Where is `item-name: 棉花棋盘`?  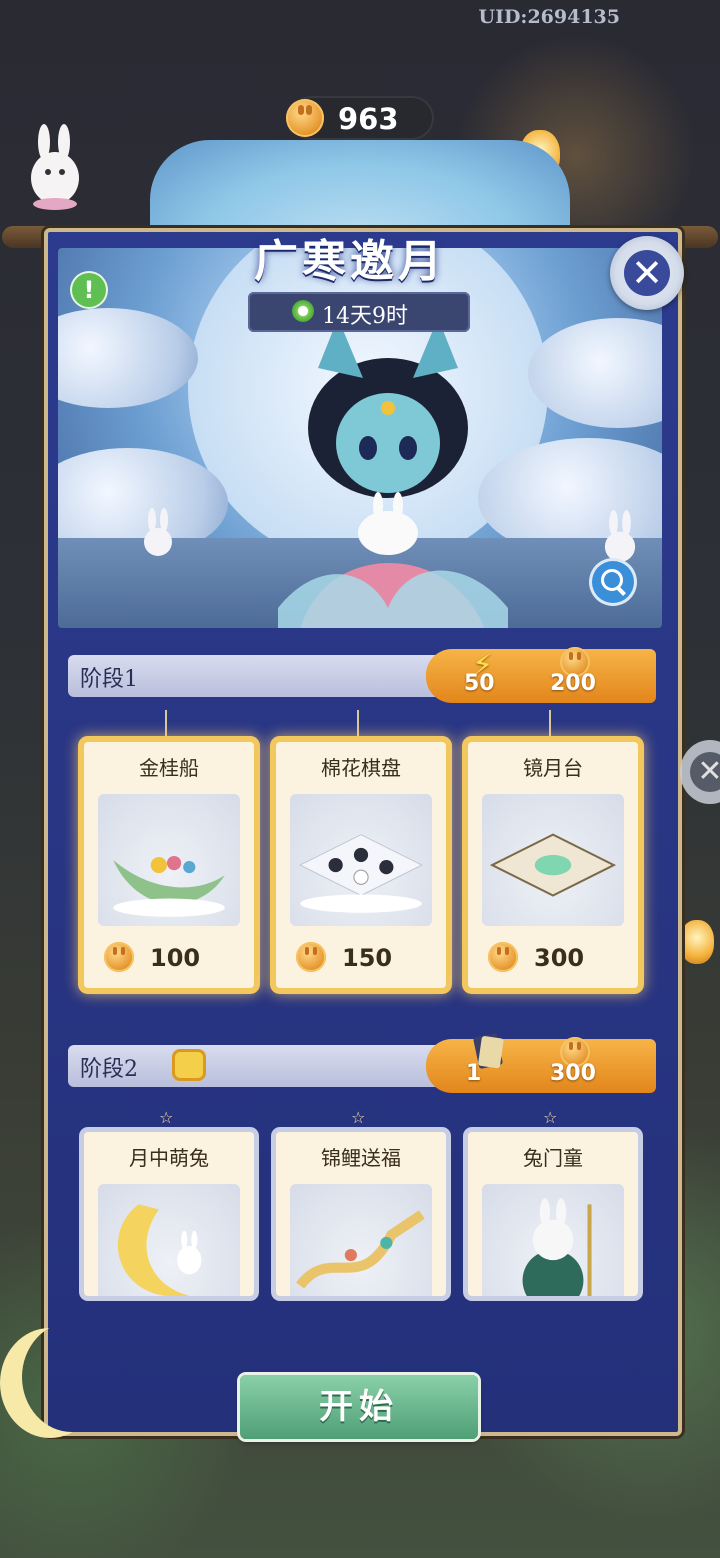
item-name: 棉花棋盘 is located at coordinates (361, 768).